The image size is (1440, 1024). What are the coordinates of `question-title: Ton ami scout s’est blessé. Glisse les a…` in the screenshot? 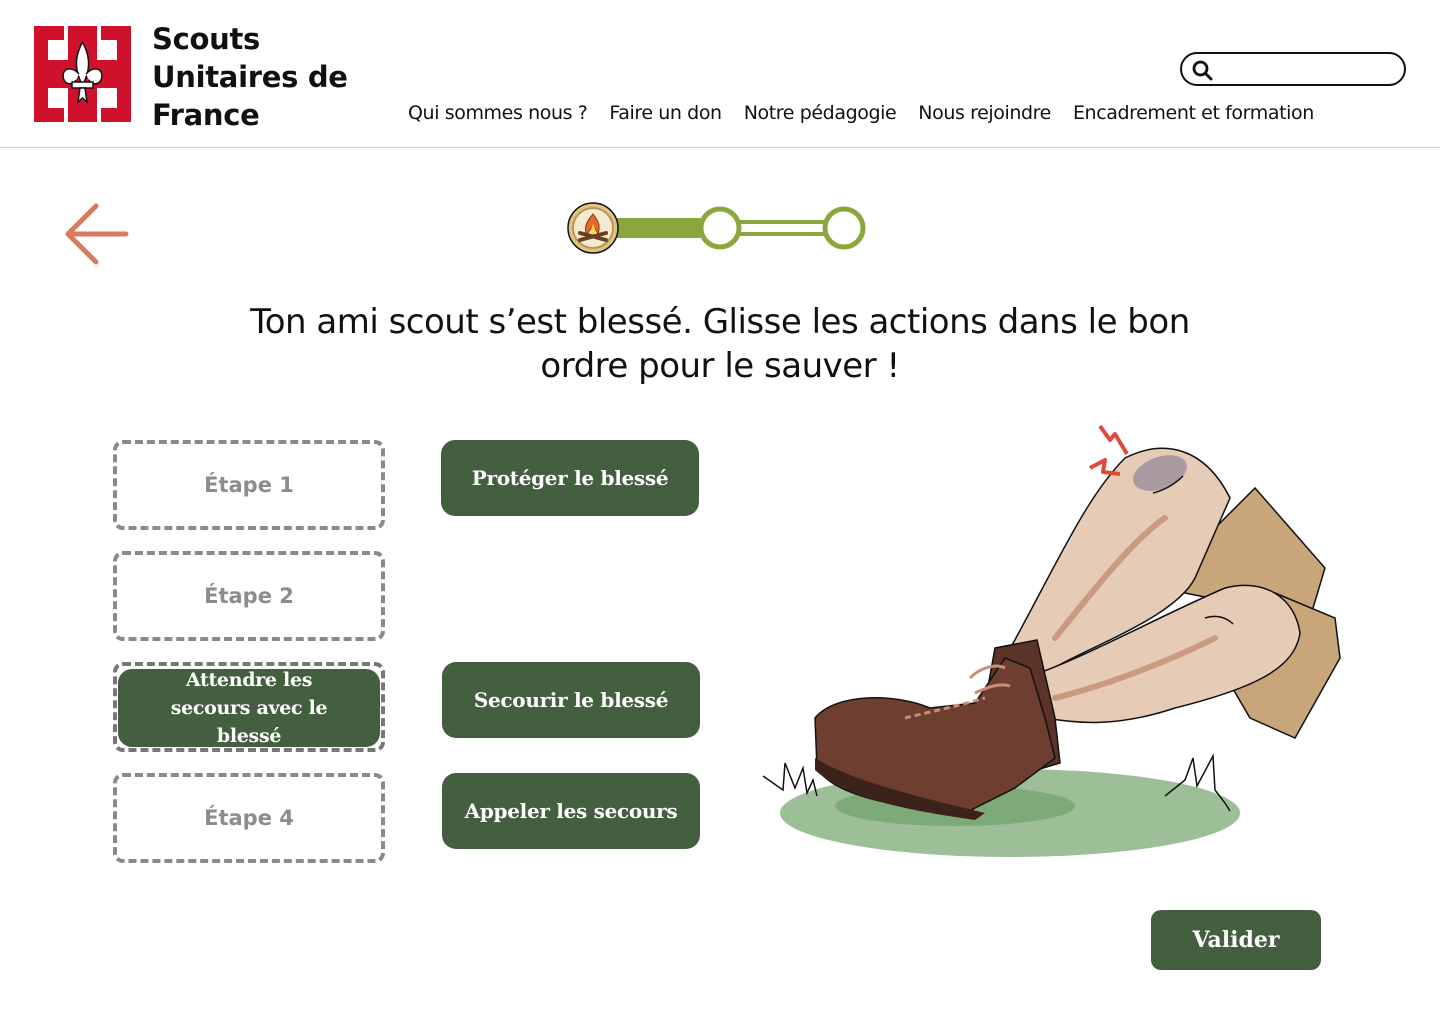 It's located at (720, 344).